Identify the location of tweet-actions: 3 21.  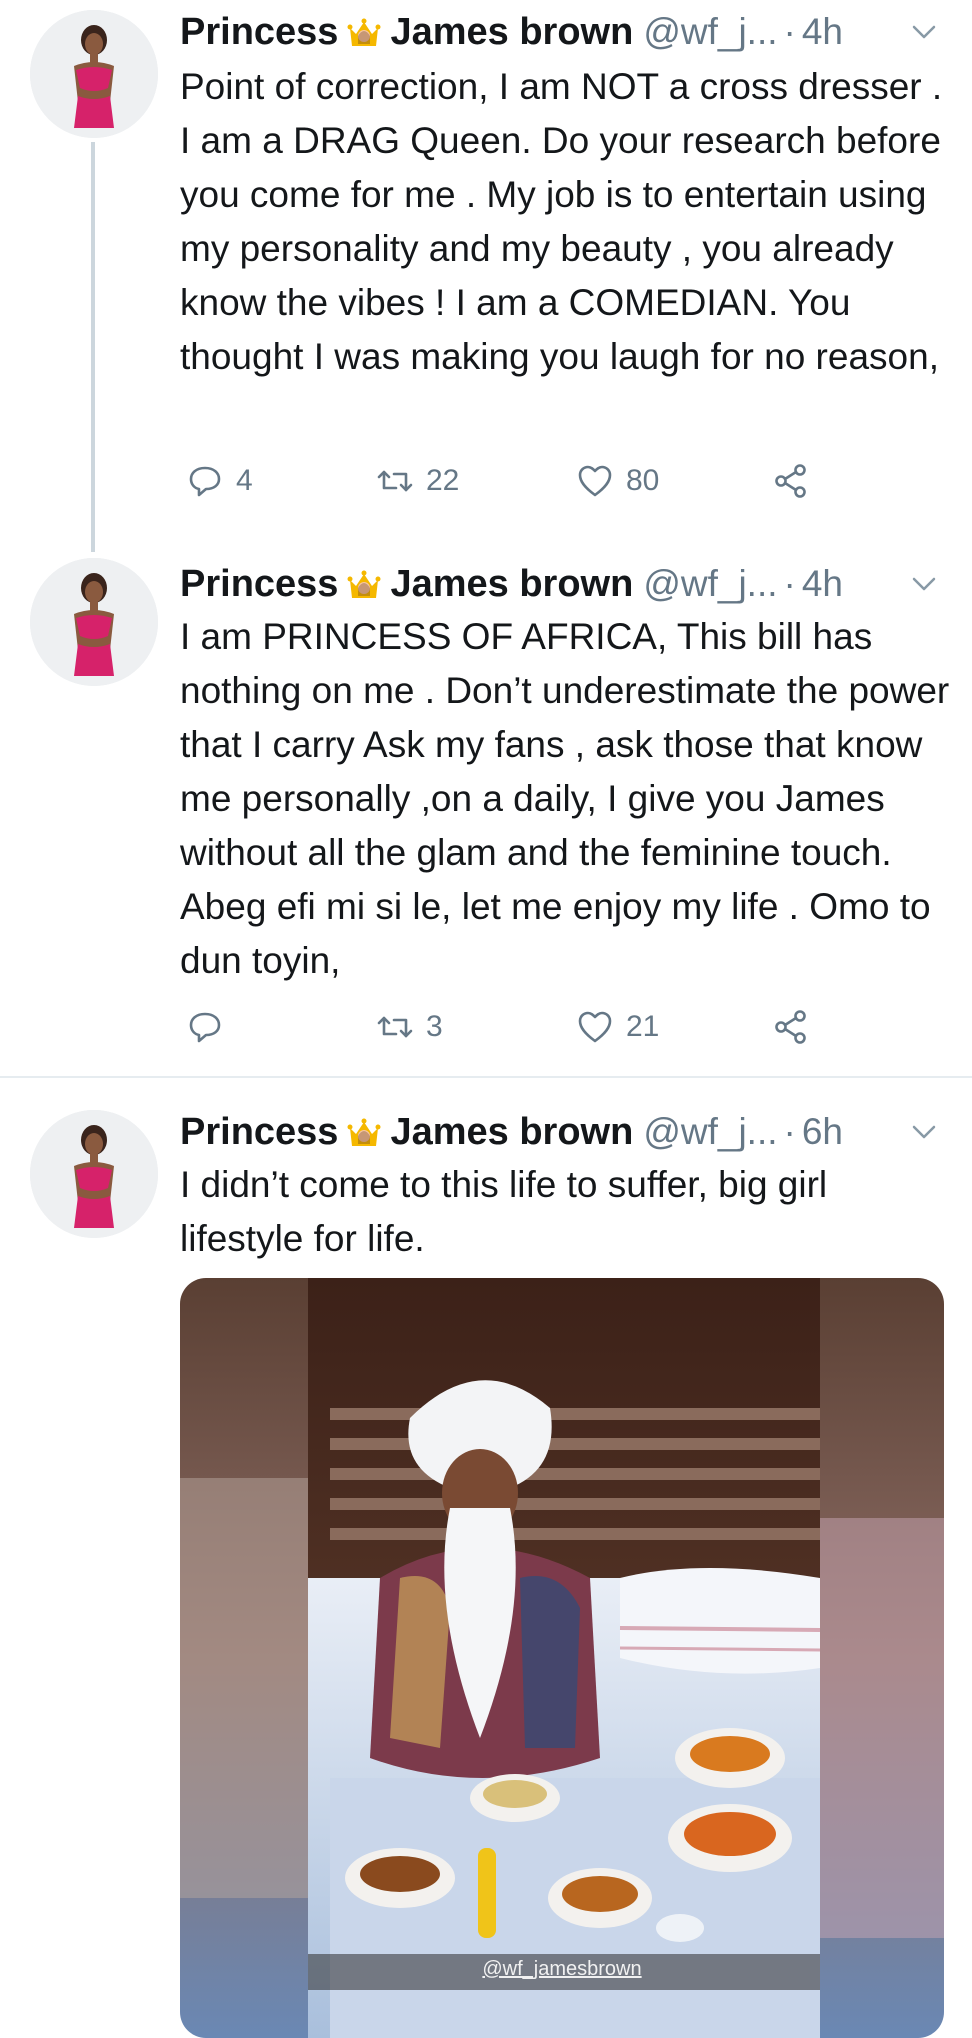
(506, 1030).